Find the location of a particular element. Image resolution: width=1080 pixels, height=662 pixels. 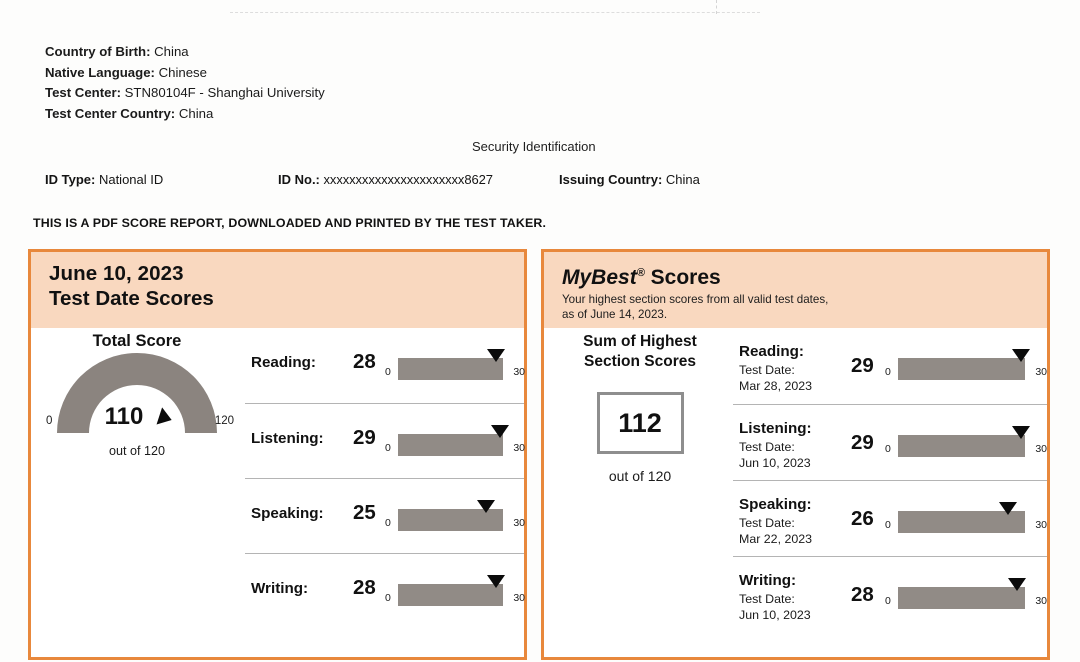

total-score-gauge: Total Score 0 120 110 out of 120 is located at coordinates (137, 395).